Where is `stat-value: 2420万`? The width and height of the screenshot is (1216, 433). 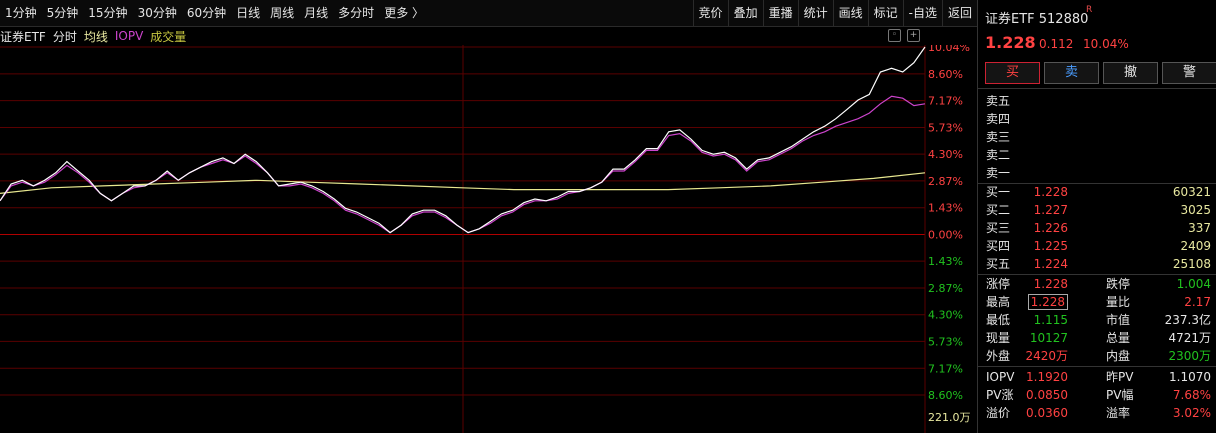 stat-value: 2420万 is located at coordinates (1046, 356).